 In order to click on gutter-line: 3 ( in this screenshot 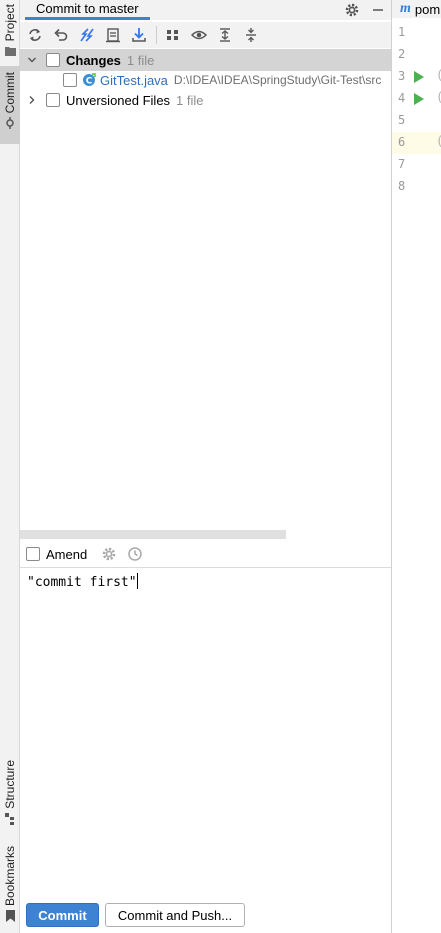, I will do `click(416, 77)`.